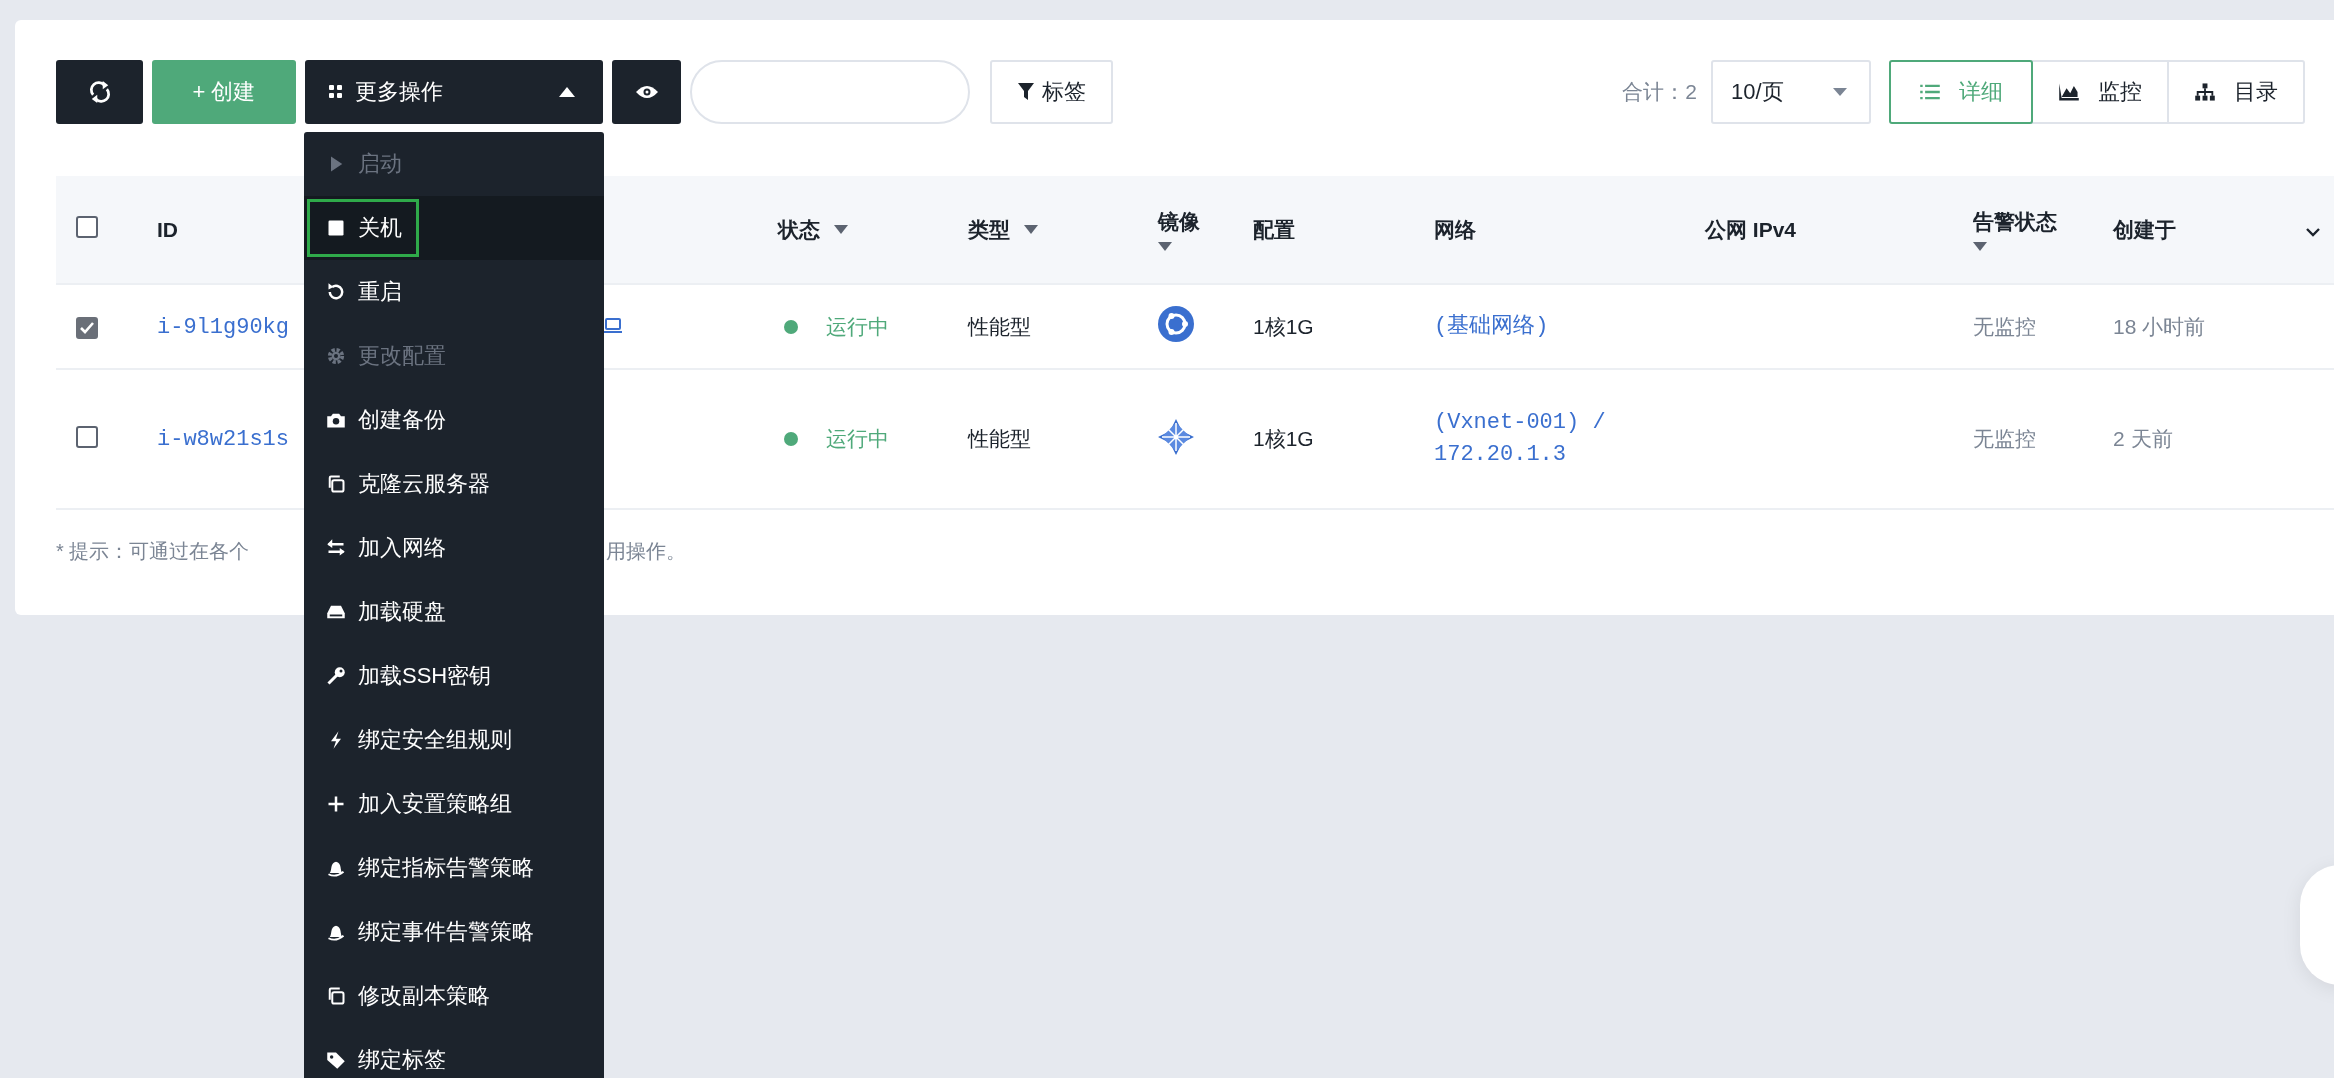 This screenshot has width=2334, height=1078. I want to click on monitor-icon, so click(613, 325).